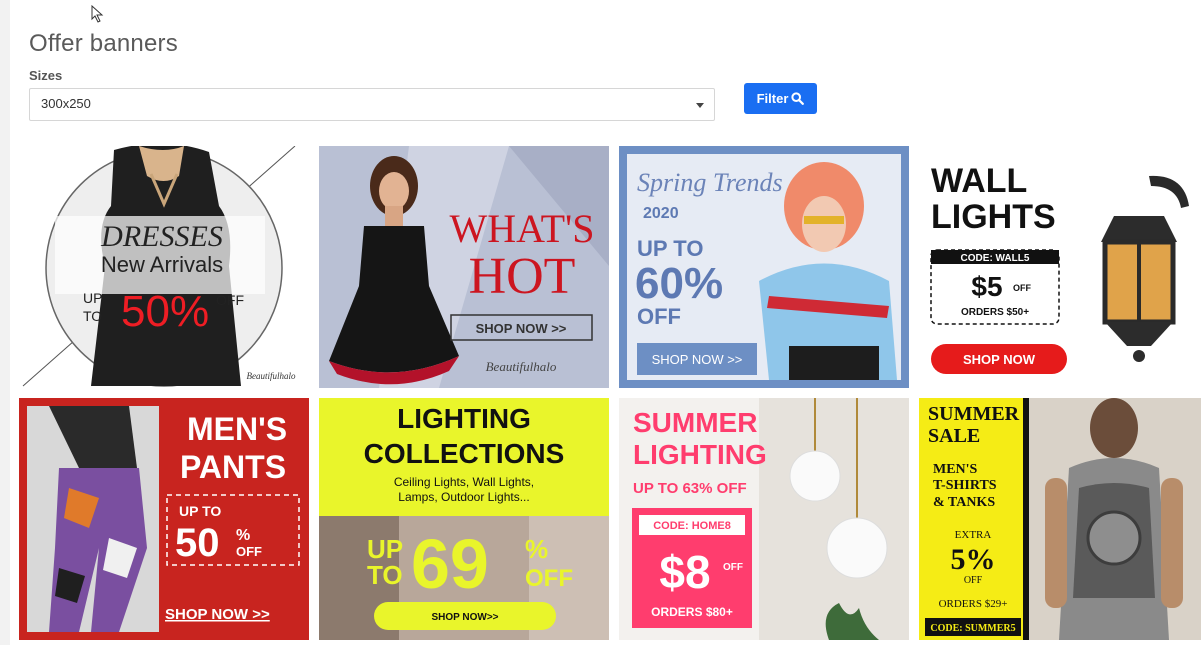  Describe the element at coordinates (103, 43) in the screenshot. I see `page-title: Offer banners` at that location.